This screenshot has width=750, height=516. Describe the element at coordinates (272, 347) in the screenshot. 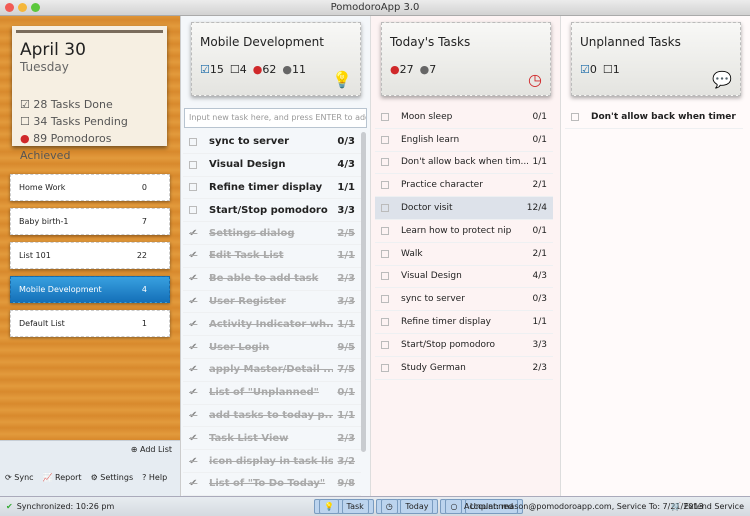

I see `task-row: ✔ User Login 9/5` at that location.